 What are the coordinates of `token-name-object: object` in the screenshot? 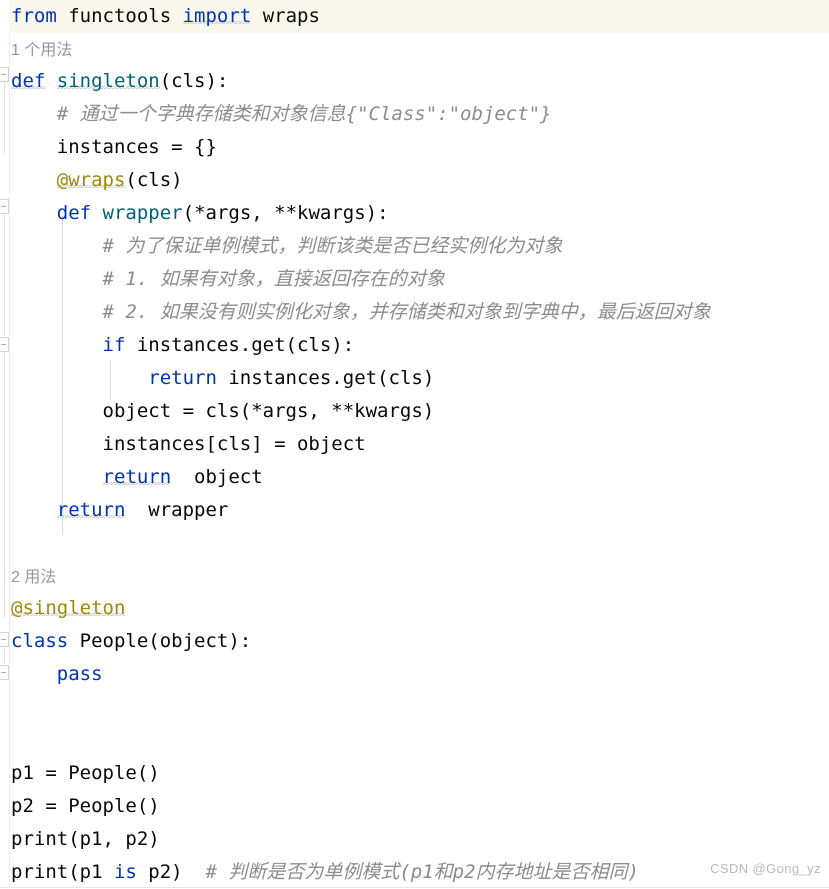 It's located at (217, 477).